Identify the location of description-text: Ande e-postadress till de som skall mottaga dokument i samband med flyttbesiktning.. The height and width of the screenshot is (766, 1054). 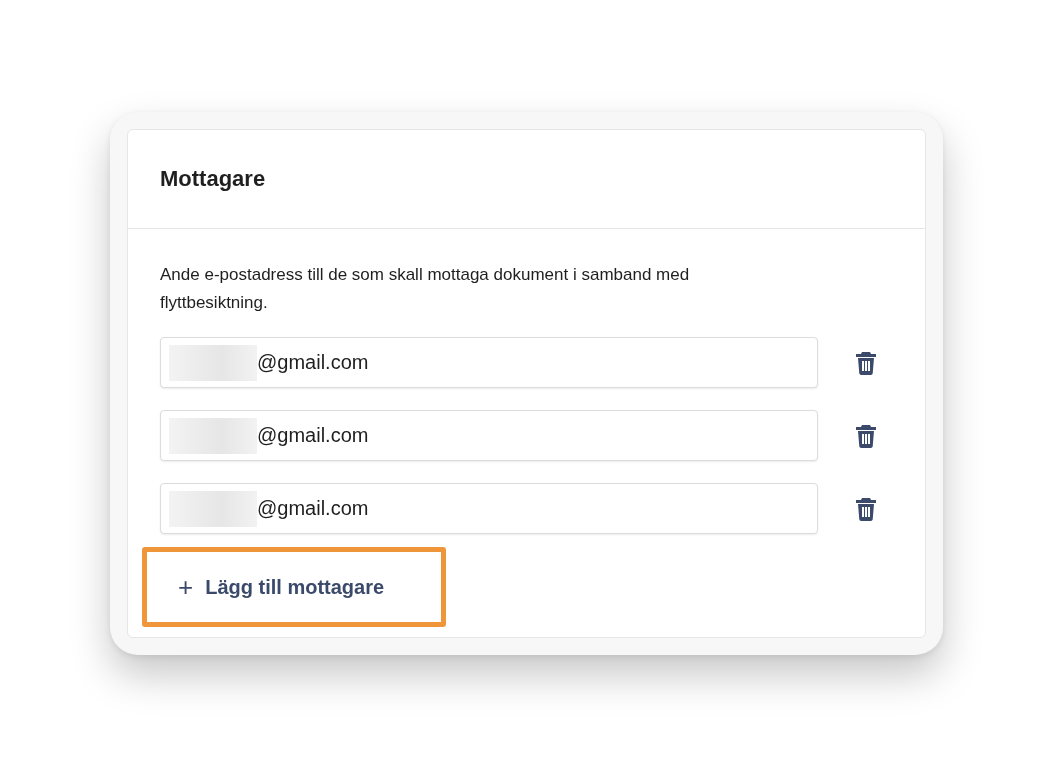
(425, 289).